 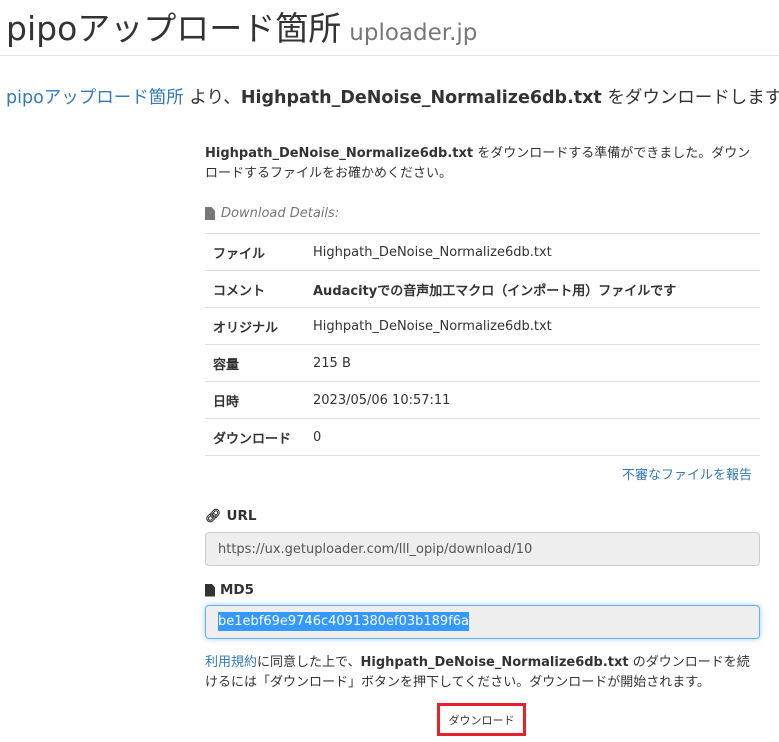 What do you see at coordinates (482, 549) in the screenshot?
I see `url-field` at bounding box center [482, 549].